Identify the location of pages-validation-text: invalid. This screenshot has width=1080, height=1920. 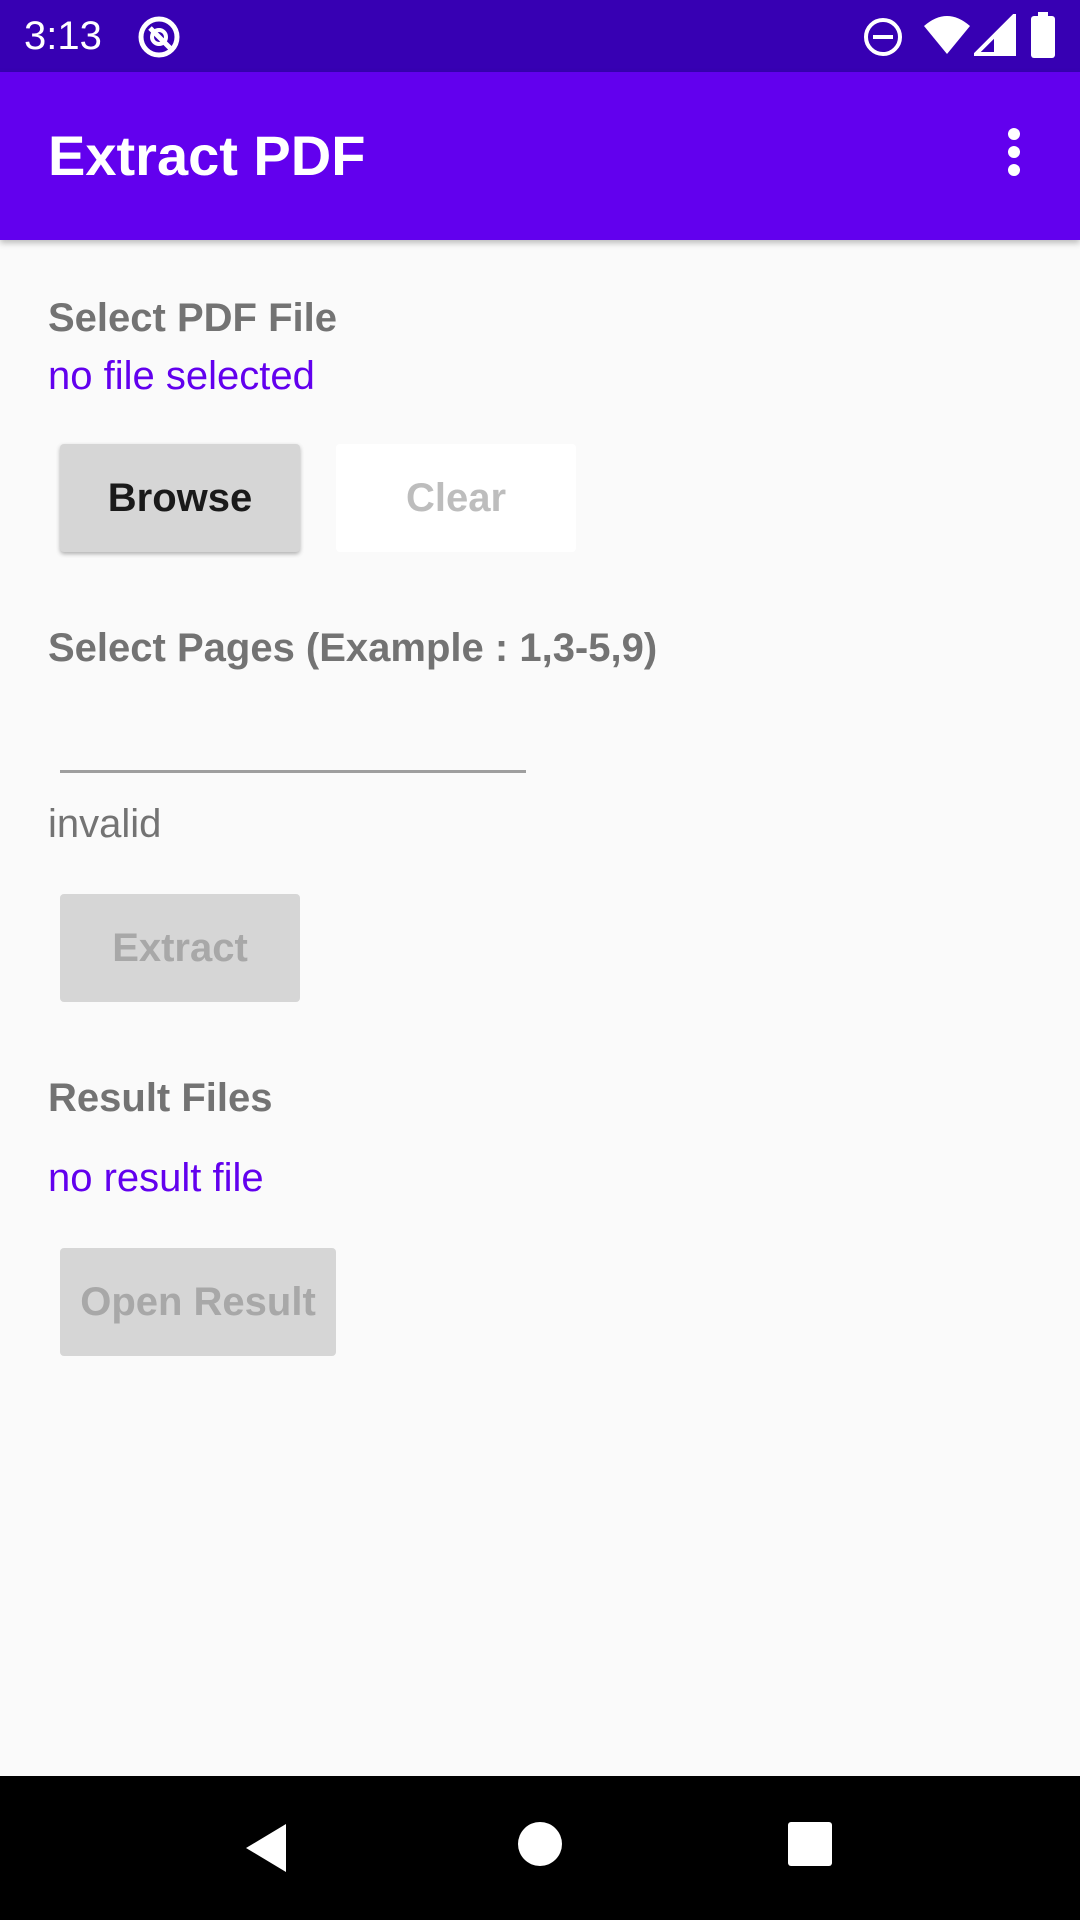
(105, 824).